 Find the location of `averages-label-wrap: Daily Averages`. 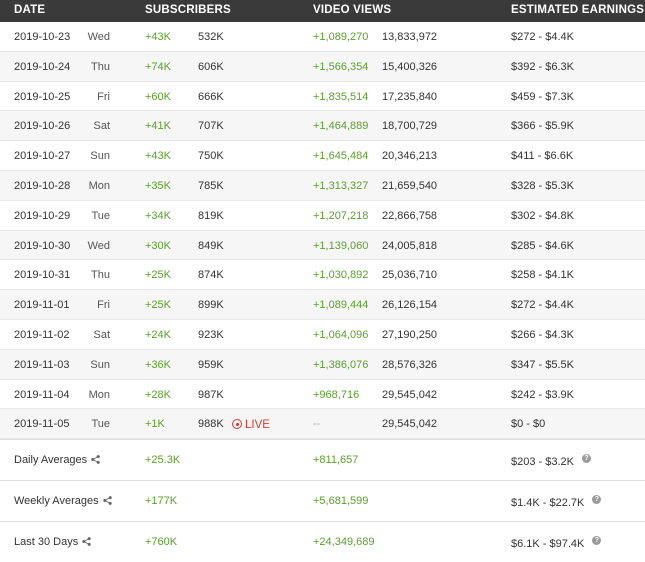

averages-label-wrap: Daily Averages is located at coordinates (57, 460).